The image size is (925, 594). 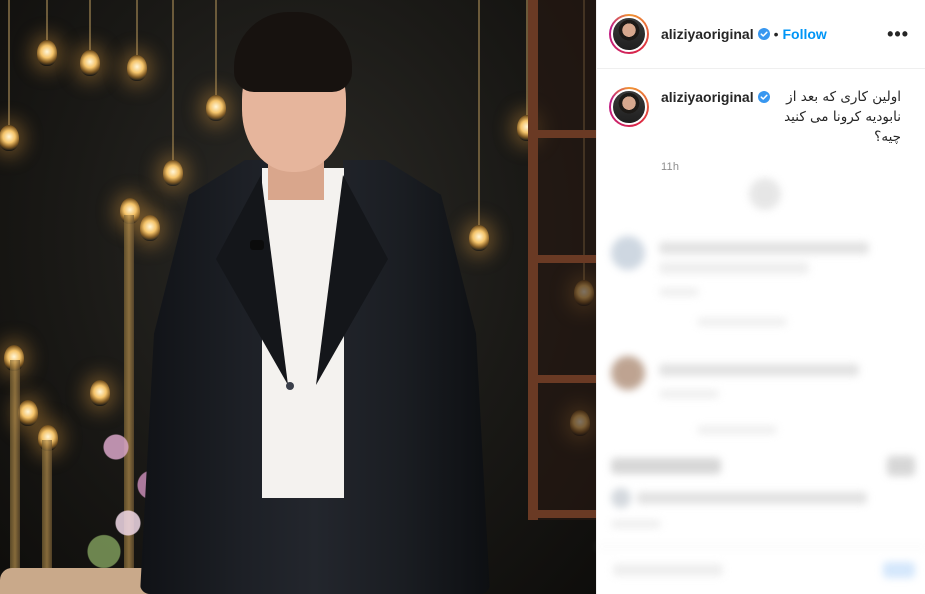 I want to click on divider, so click(x=761, y=546).